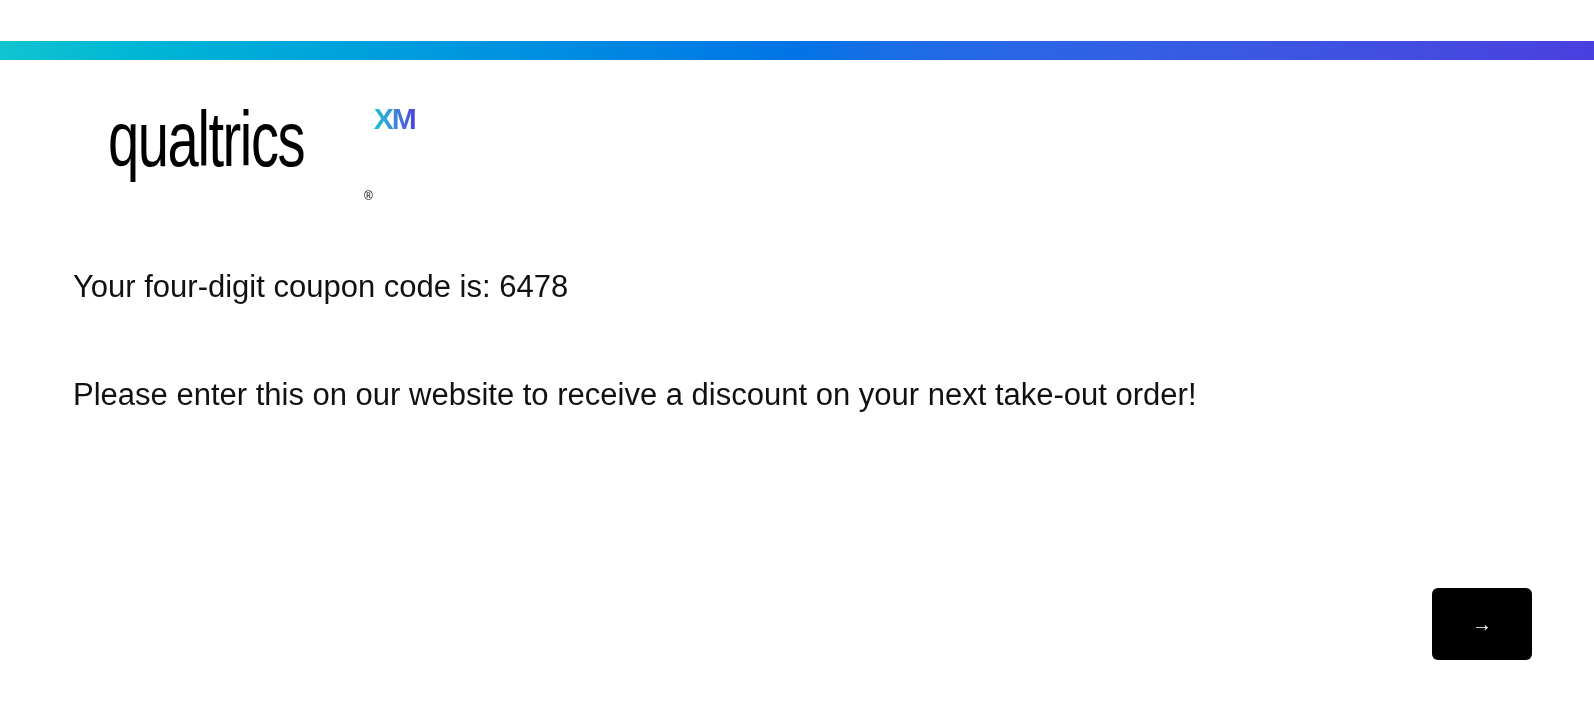 The height and width of the screenshot is (706, 1594). What do you see at coordinates (321, 287) in the screenshot?
I see `message-text: Your four-digit coupon code is: 6478` at bounding box center [321, 287].